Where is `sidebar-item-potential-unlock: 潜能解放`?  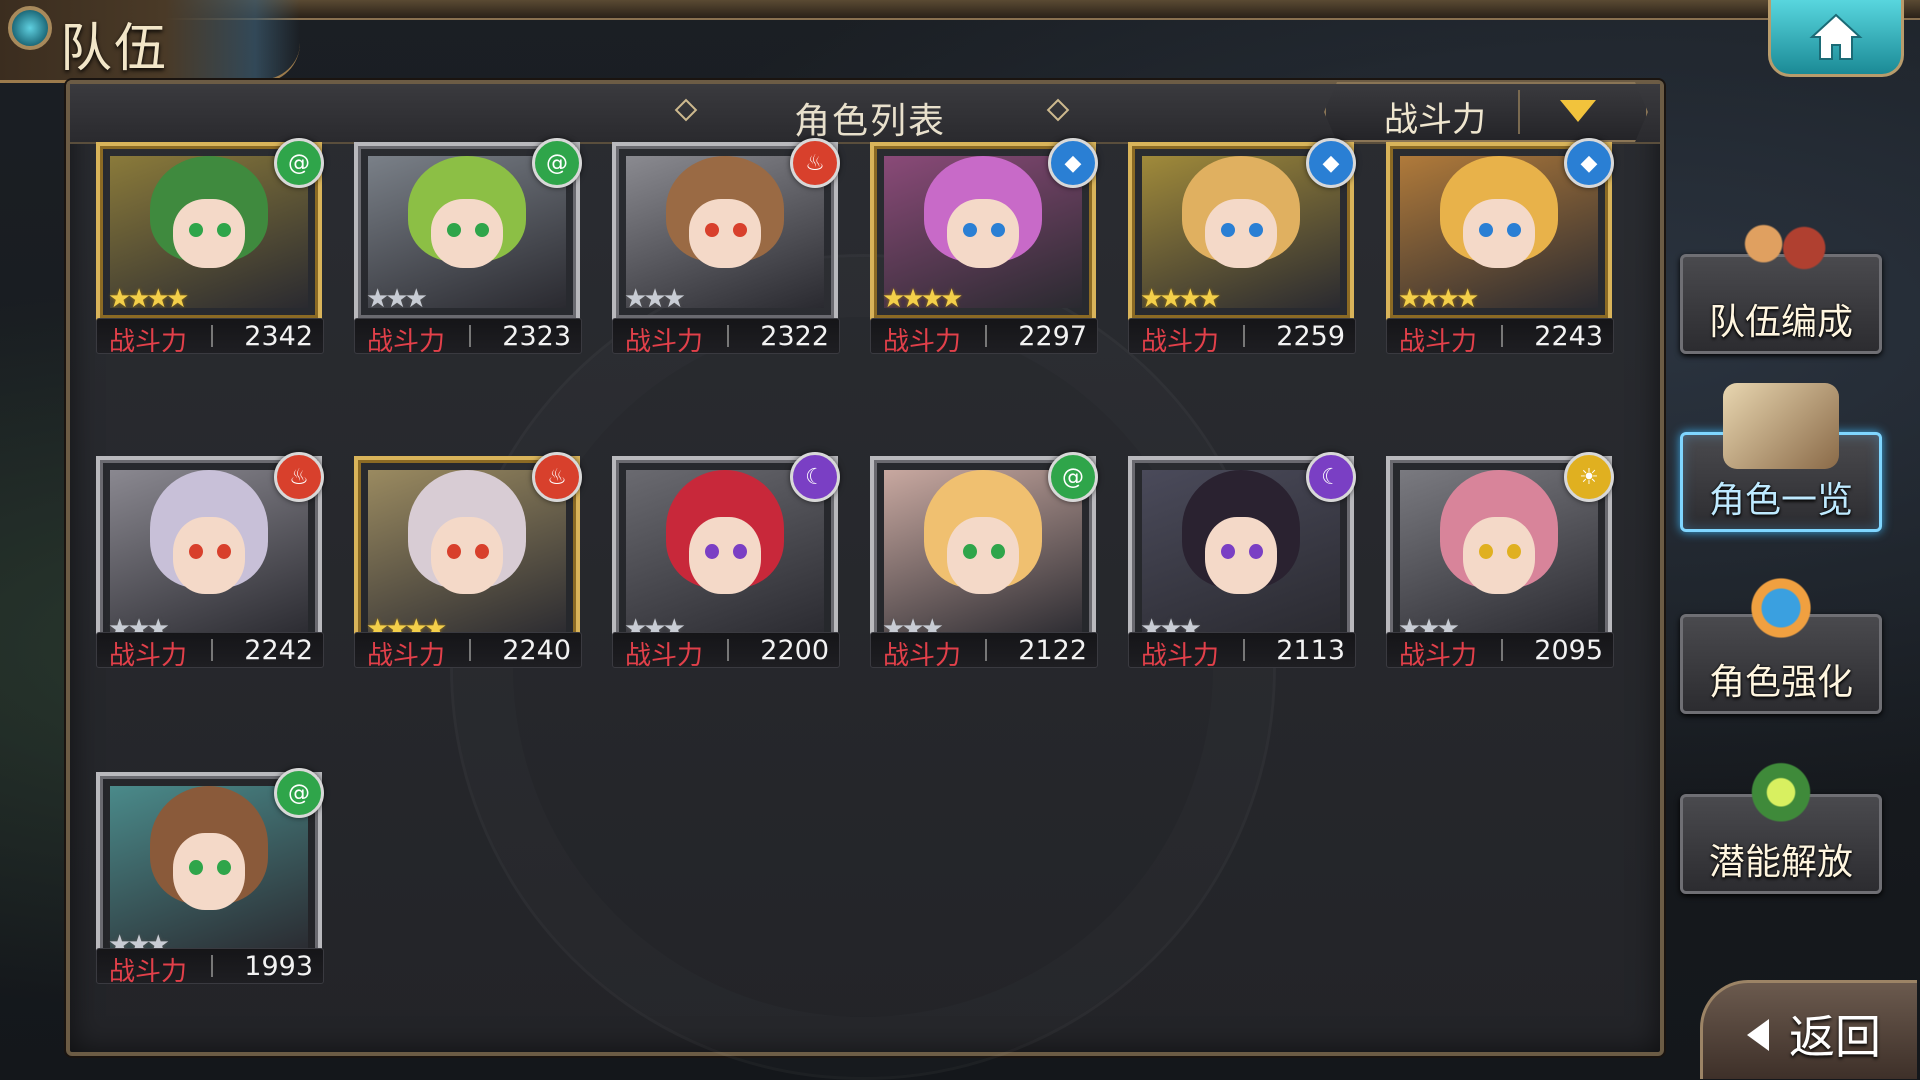
sidebar-item-potential-unlock: 潜能解放 is located at coordinates (1781, 819).